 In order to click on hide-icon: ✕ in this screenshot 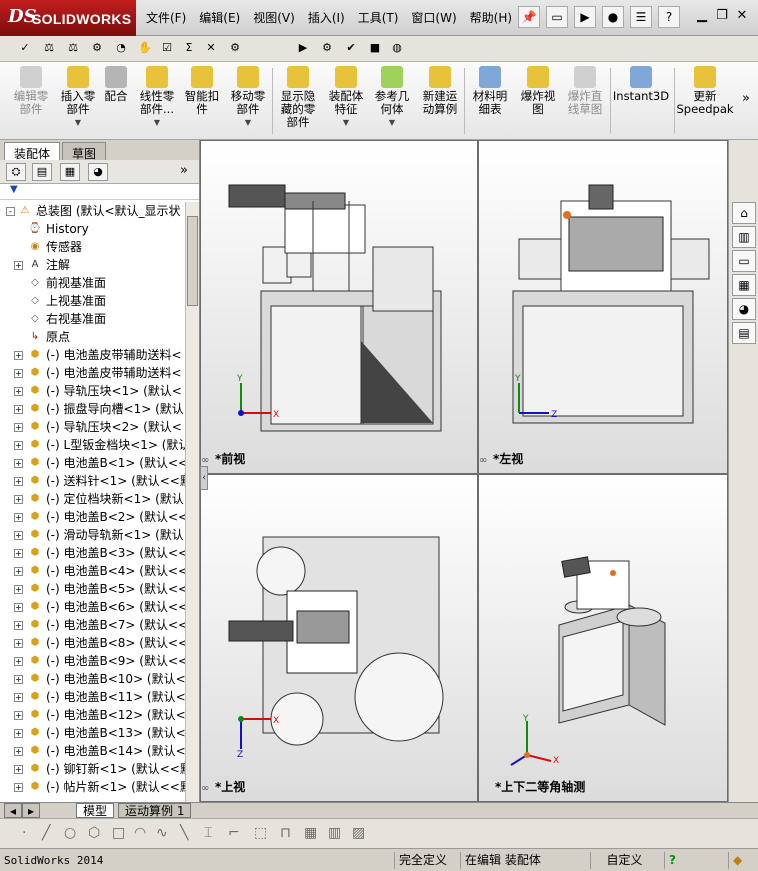, I will do `click(211, 48)`.